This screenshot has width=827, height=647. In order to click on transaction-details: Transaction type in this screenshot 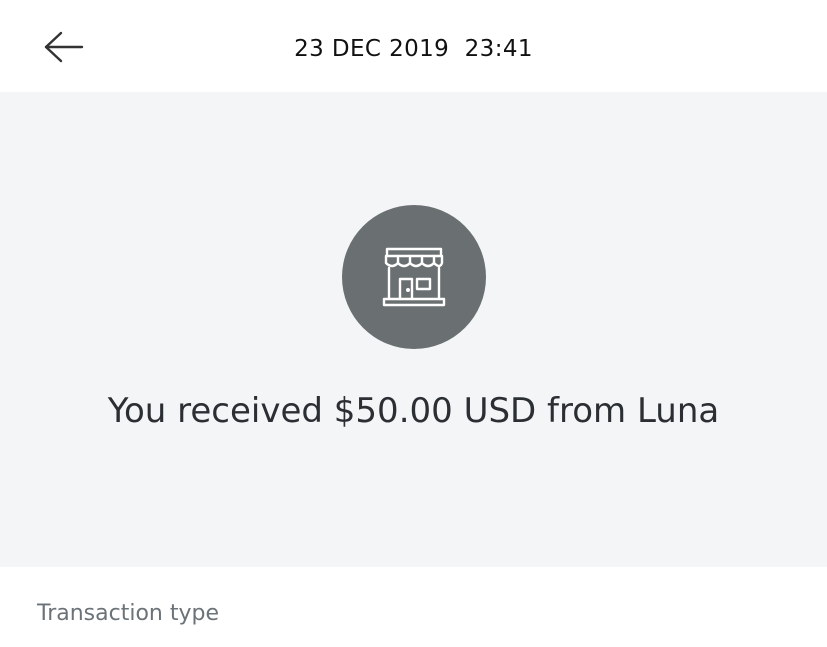, I will do `click(413, 607)`.